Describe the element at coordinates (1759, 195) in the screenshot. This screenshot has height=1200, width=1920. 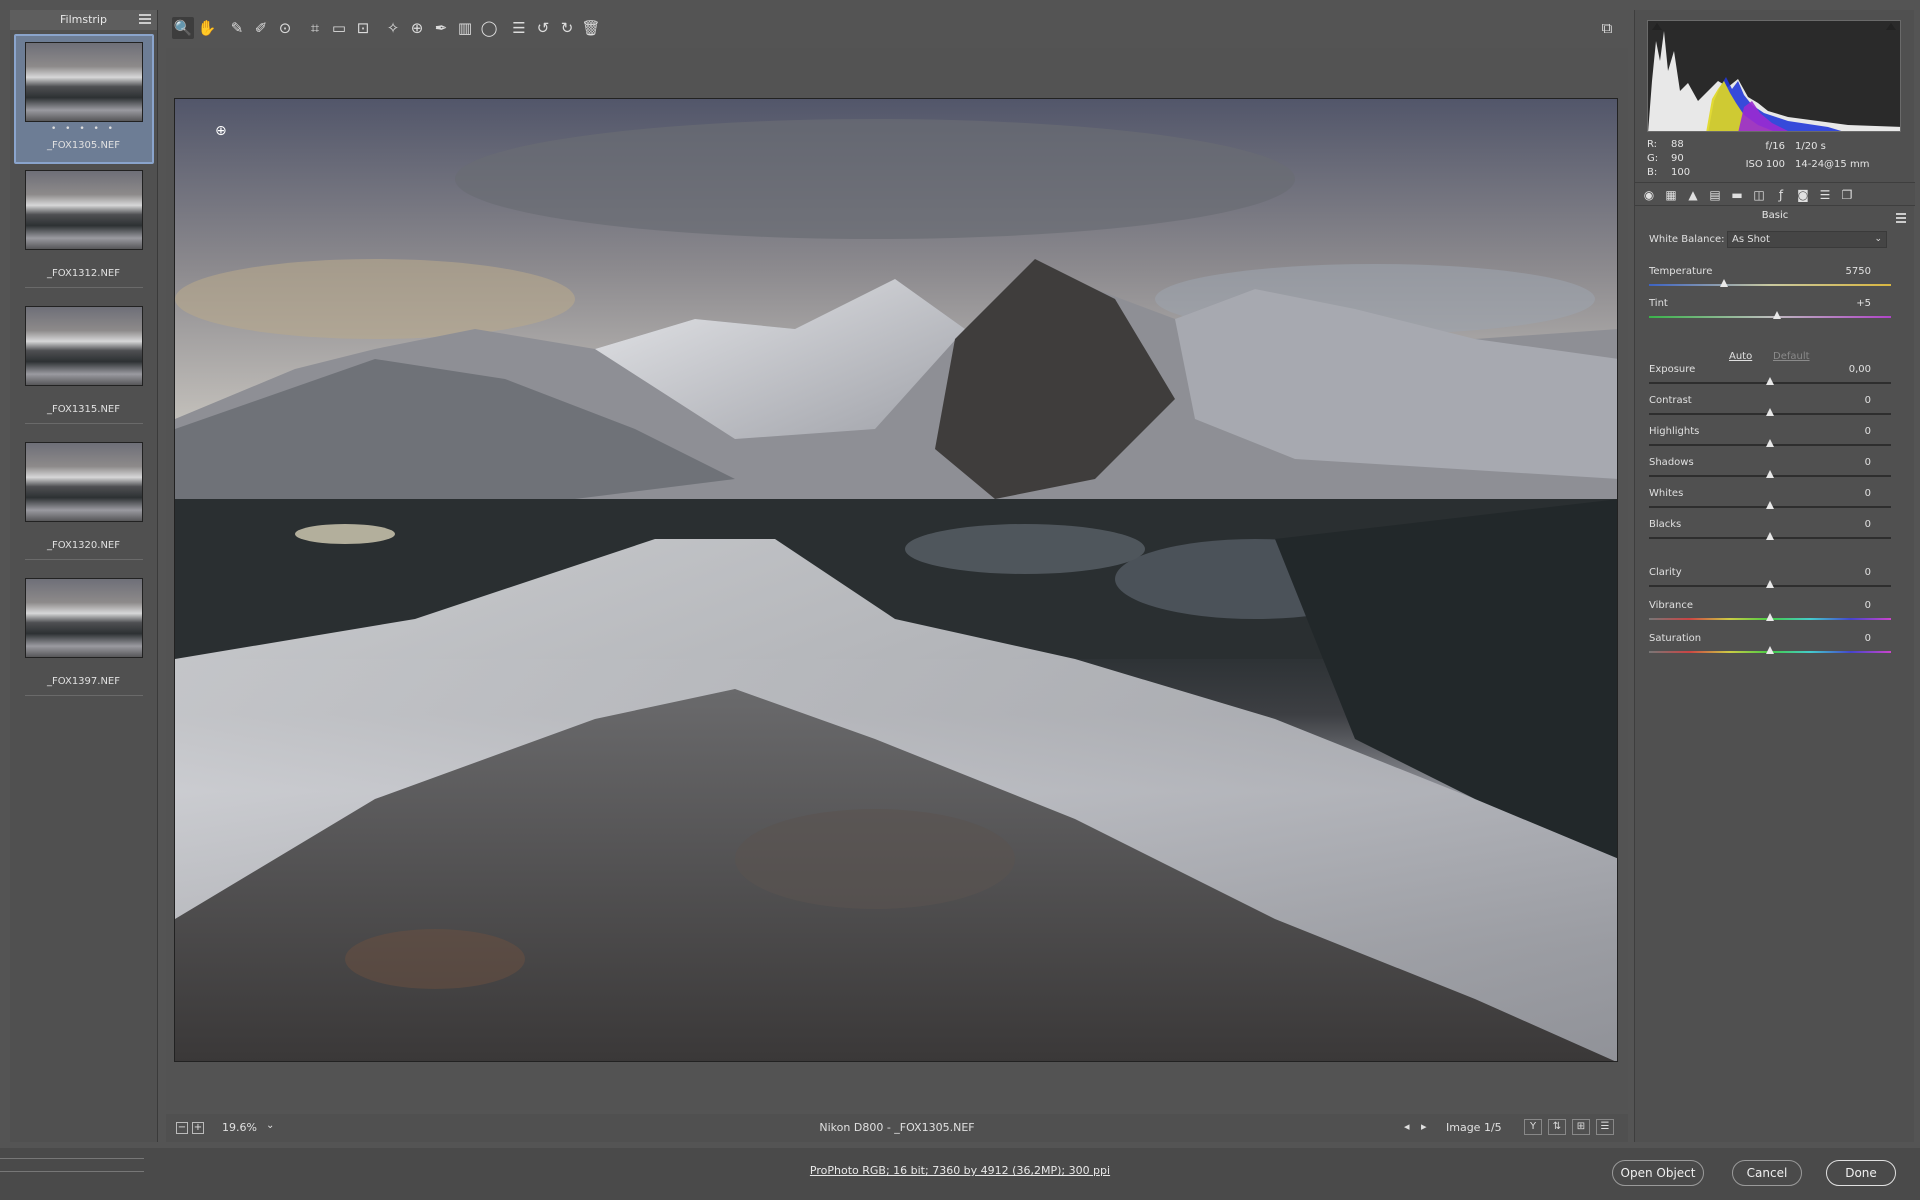
I see `lens-corrections-icon: ◫` at that location.